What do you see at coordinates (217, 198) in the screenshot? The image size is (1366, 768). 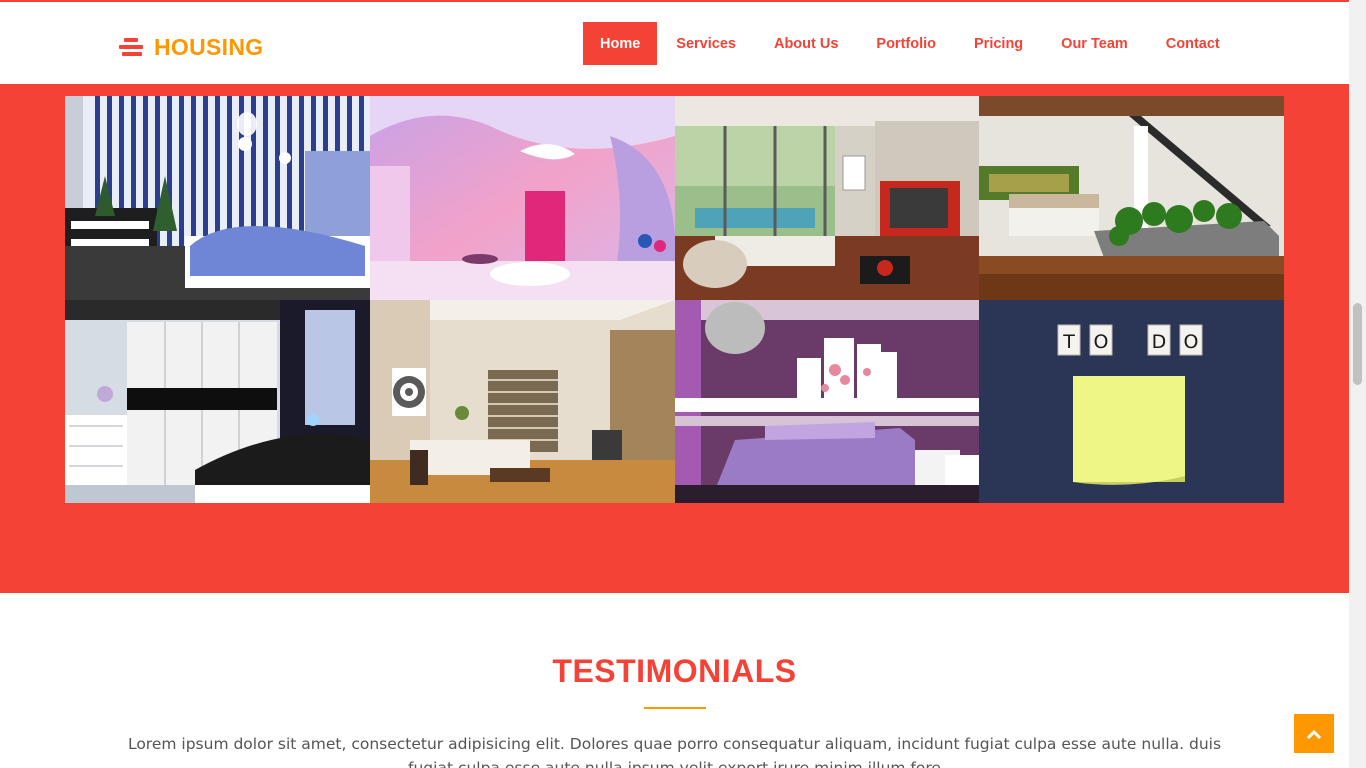 I see `gallery-image-striped-blue-bedroom` at bounding box center [217, 198].